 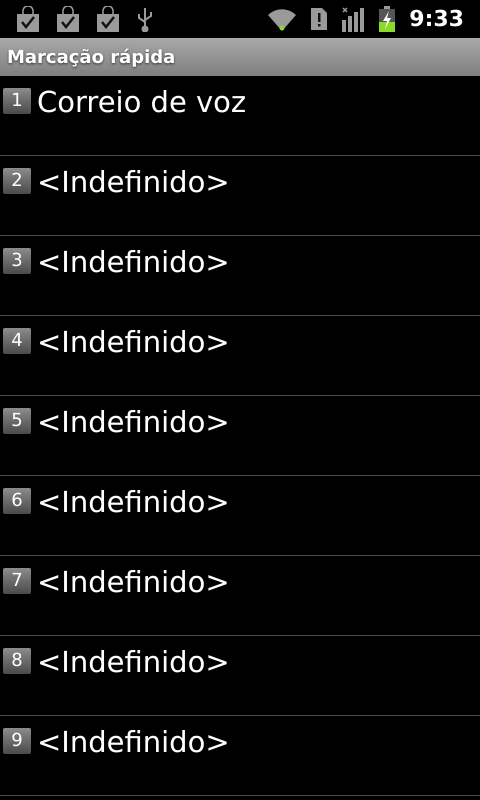 What do you see at coordinates (240, 196) in the screenshot?
I see `speed-dial-item: 2 <Indefinido>` at bounding box center [240, 196].